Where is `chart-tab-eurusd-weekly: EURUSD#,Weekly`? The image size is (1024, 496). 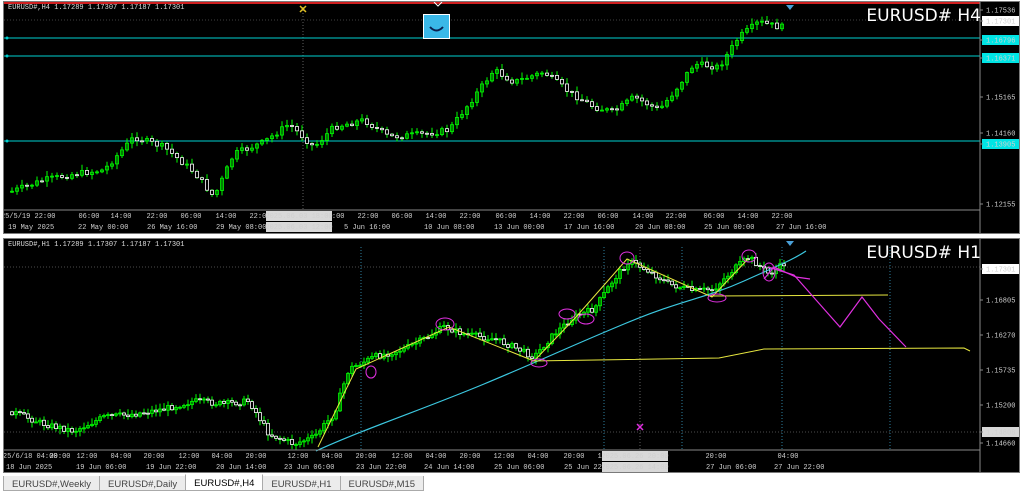
chart-tab-eurusd-weekly: EURUSD#,Weekly is located at coordinates (52, 483).